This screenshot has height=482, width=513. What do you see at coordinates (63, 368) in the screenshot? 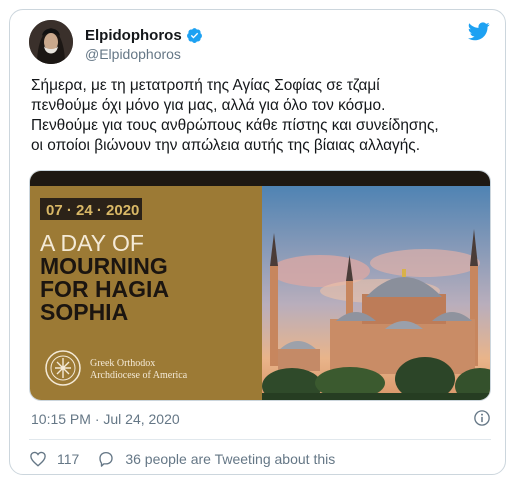
I see `archdiocese-seal-icon` at bounding box center [63, 368].